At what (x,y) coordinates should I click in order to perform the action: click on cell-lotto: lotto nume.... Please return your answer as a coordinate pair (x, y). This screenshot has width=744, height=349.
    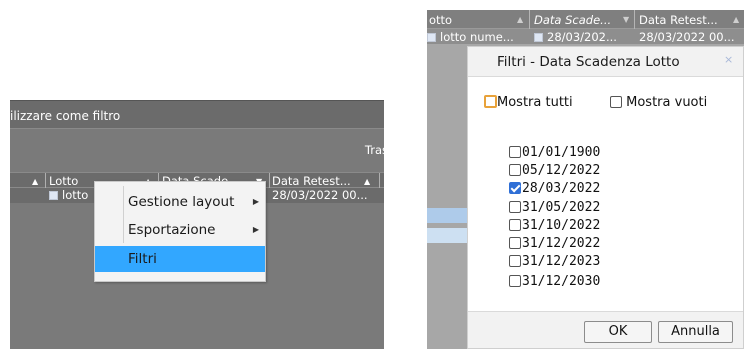
    Looking at the image, I should click on (470, 37).